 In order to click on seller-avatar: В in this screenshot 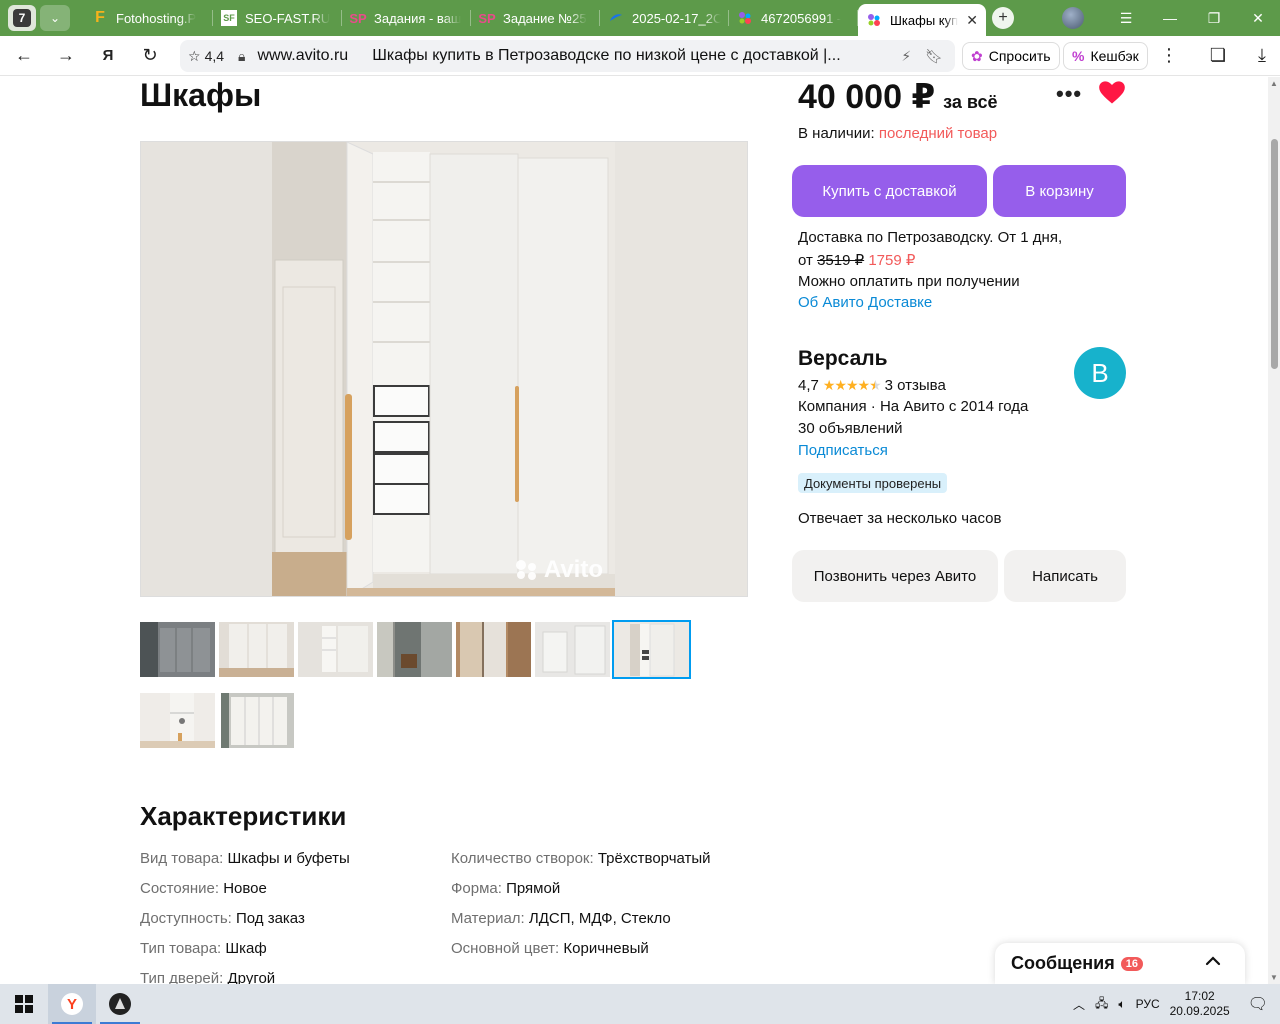, I will do `click(1100, 373)`.